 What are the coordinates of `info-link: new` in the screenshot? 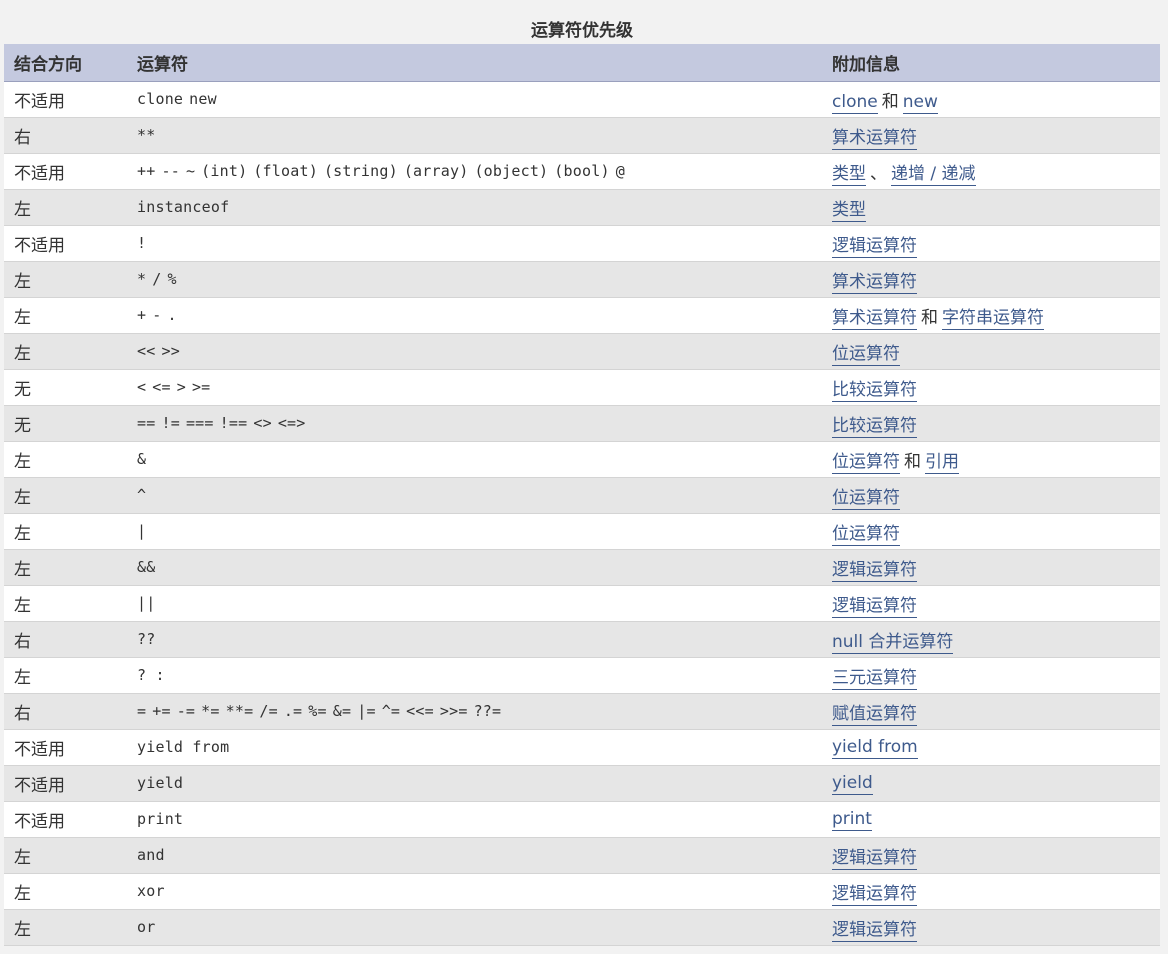 It's located at (920, 102).